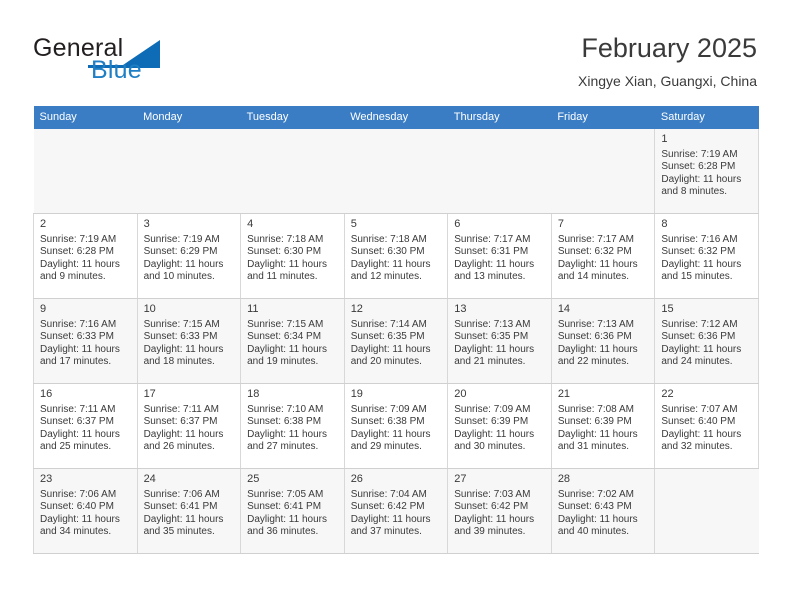 This screenshot has width=792, height=612. Describe the element at coordinates (43, 224) in the screenshot. I see `day-number: 2` at that location.